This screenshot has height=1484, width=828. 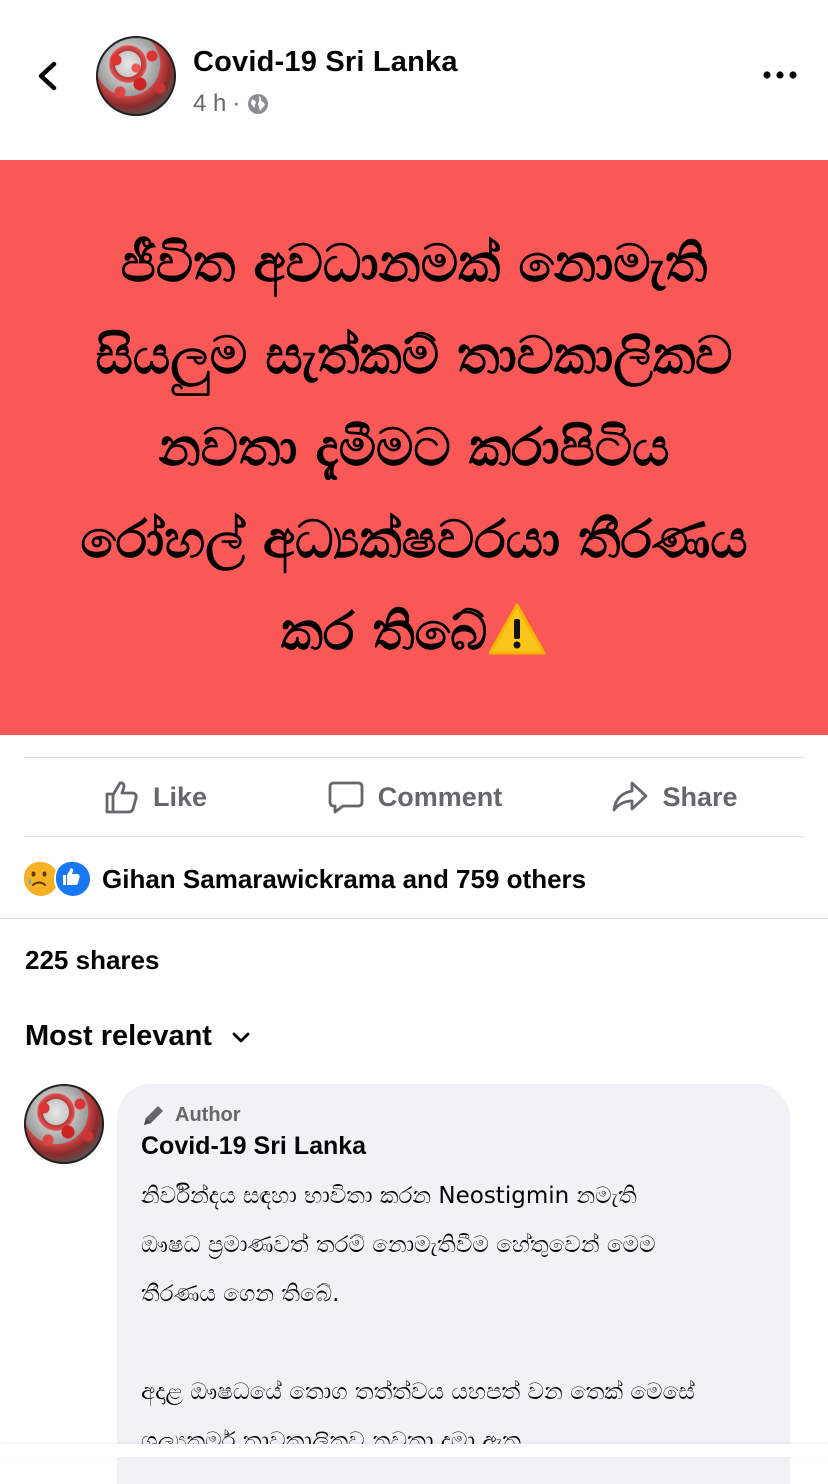 What do you see at coordinates (153, 1115) in the screenshot?
I see `pencil-icon` at bounding box center [153, 1115].